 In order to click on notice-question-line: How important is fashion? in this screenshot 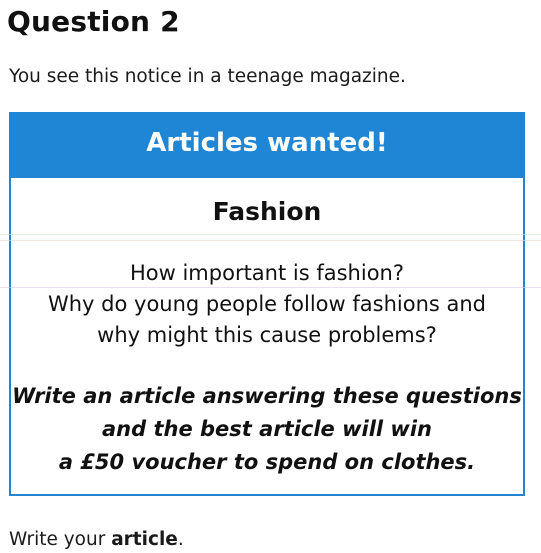, I will do `click(266, 273)`.